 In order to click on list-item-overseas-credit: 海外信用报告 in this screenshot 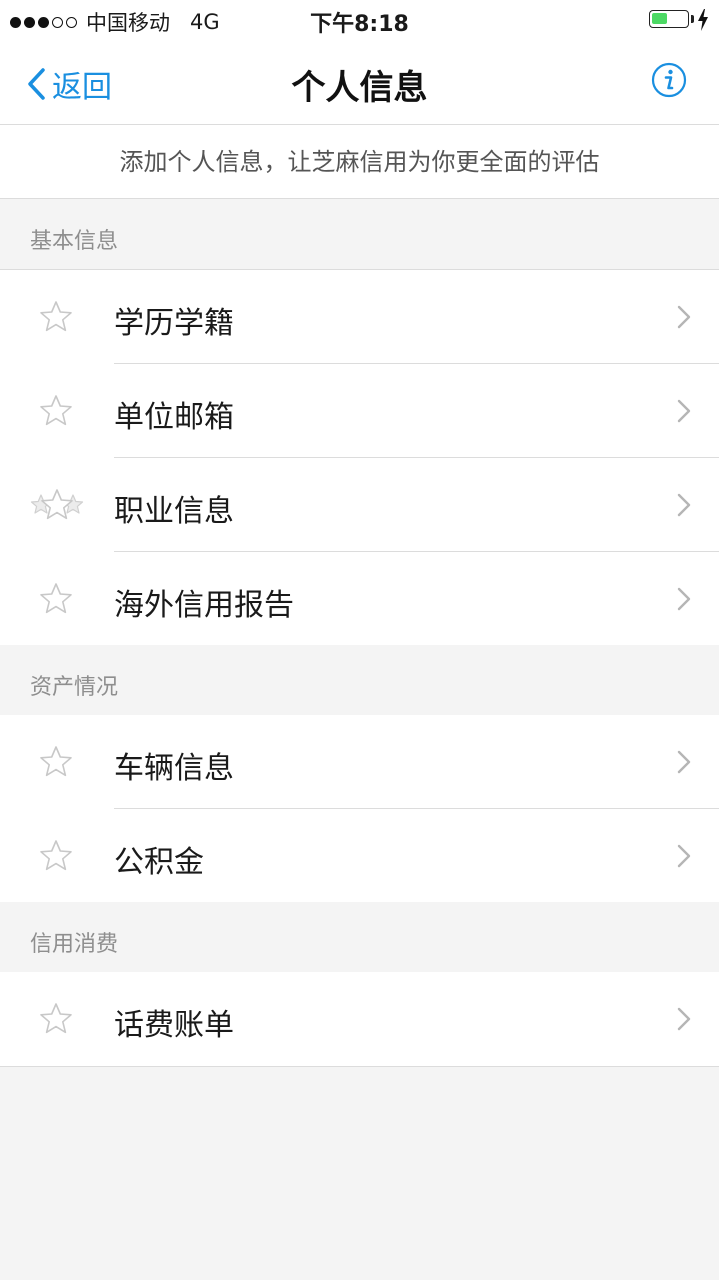, I will do `click(359, 599)`.